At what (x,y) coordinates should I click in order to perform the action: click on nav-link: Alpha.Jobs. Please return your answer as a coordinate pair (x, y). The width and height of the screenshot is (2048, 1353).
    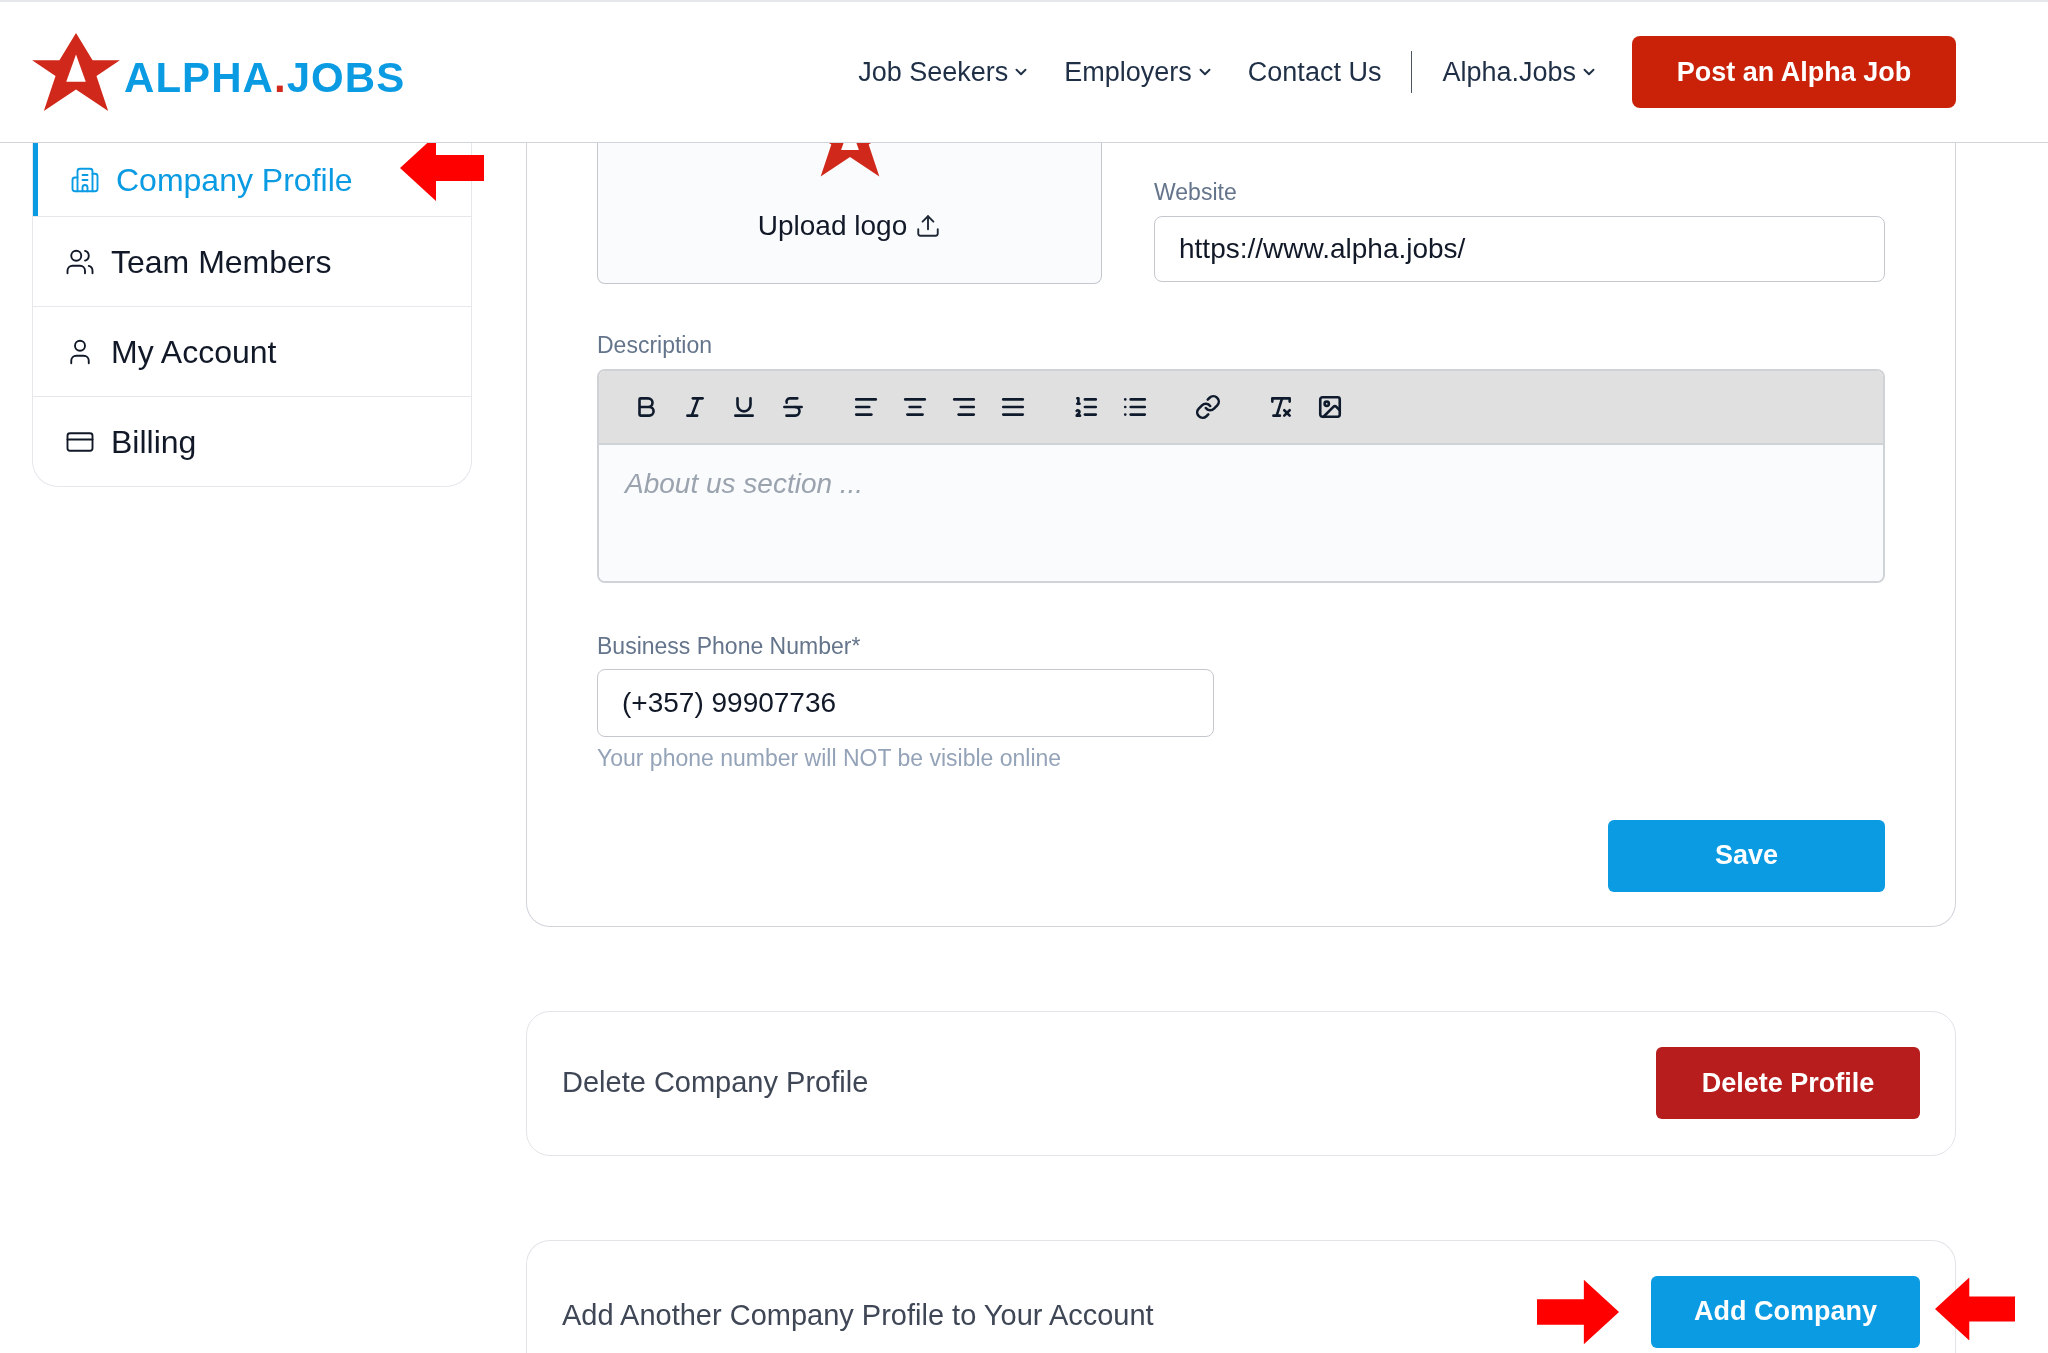
    Looking at the image, I should click on (1520, 72).